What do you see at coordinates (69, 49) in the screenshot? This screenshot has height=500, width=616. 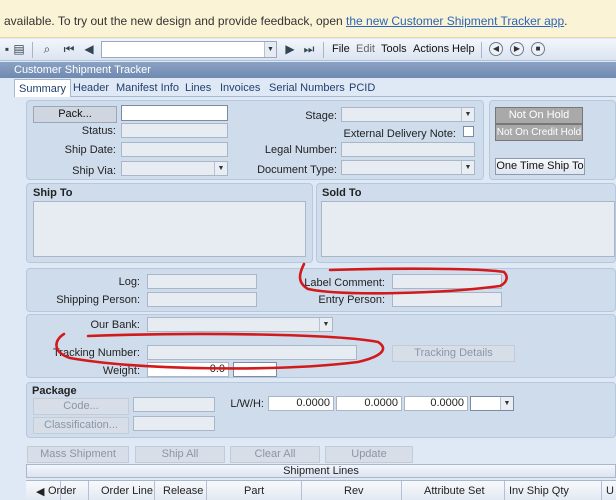 I see `first-record-icon: ⏮` at bounding box center [69, 49].